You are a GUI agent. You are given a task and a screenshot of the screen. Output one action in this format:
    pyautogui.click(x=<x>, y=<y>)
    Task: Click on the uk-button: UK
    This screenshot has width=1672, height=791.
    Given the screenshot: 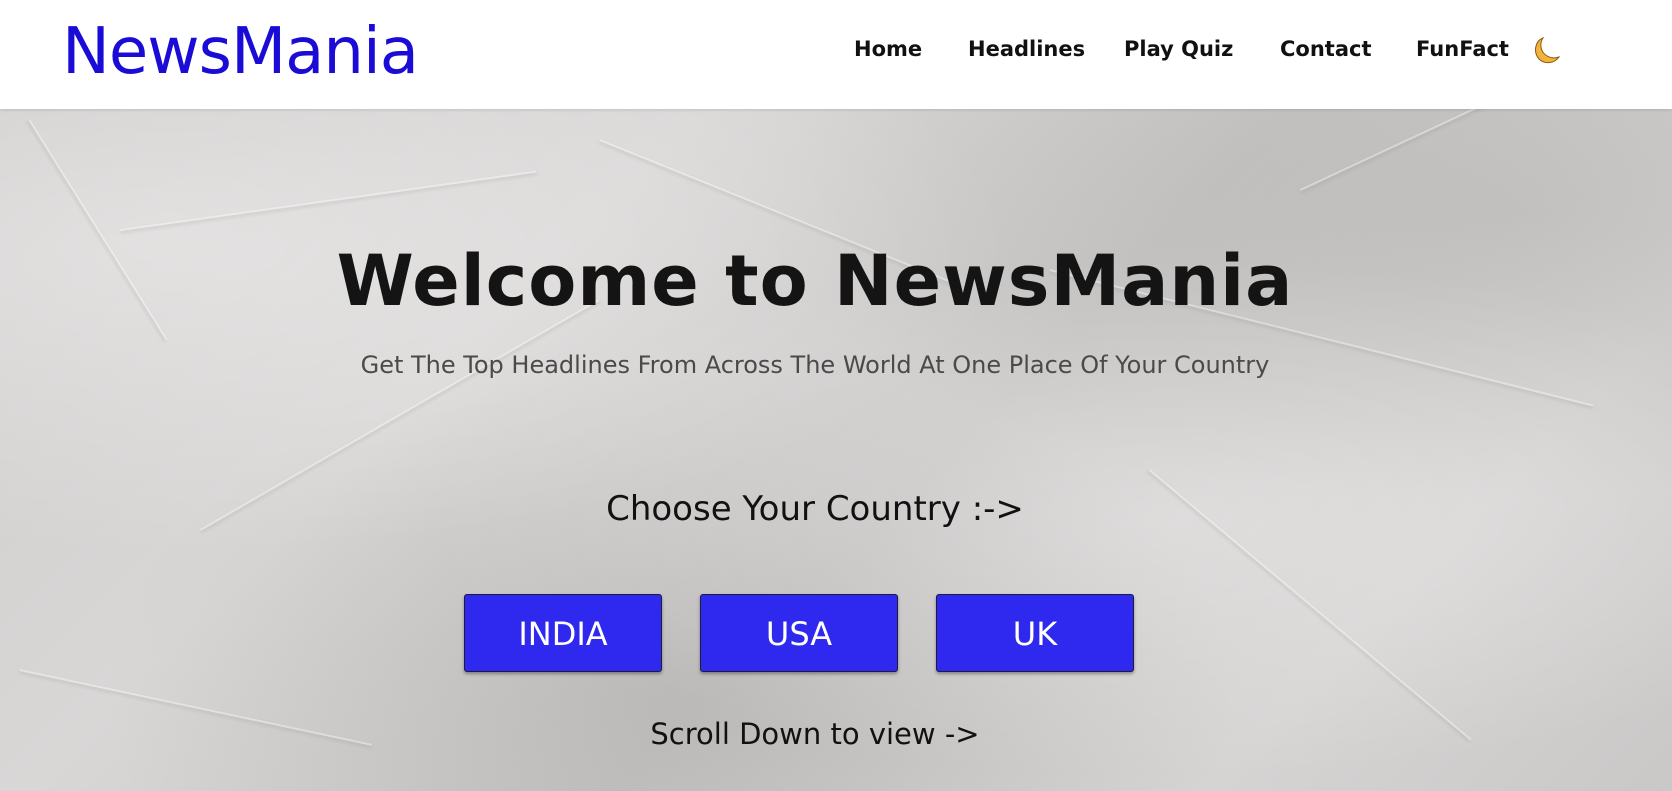 What is the action you would take?
    pyautogui.click(x=1035, y=633)
    